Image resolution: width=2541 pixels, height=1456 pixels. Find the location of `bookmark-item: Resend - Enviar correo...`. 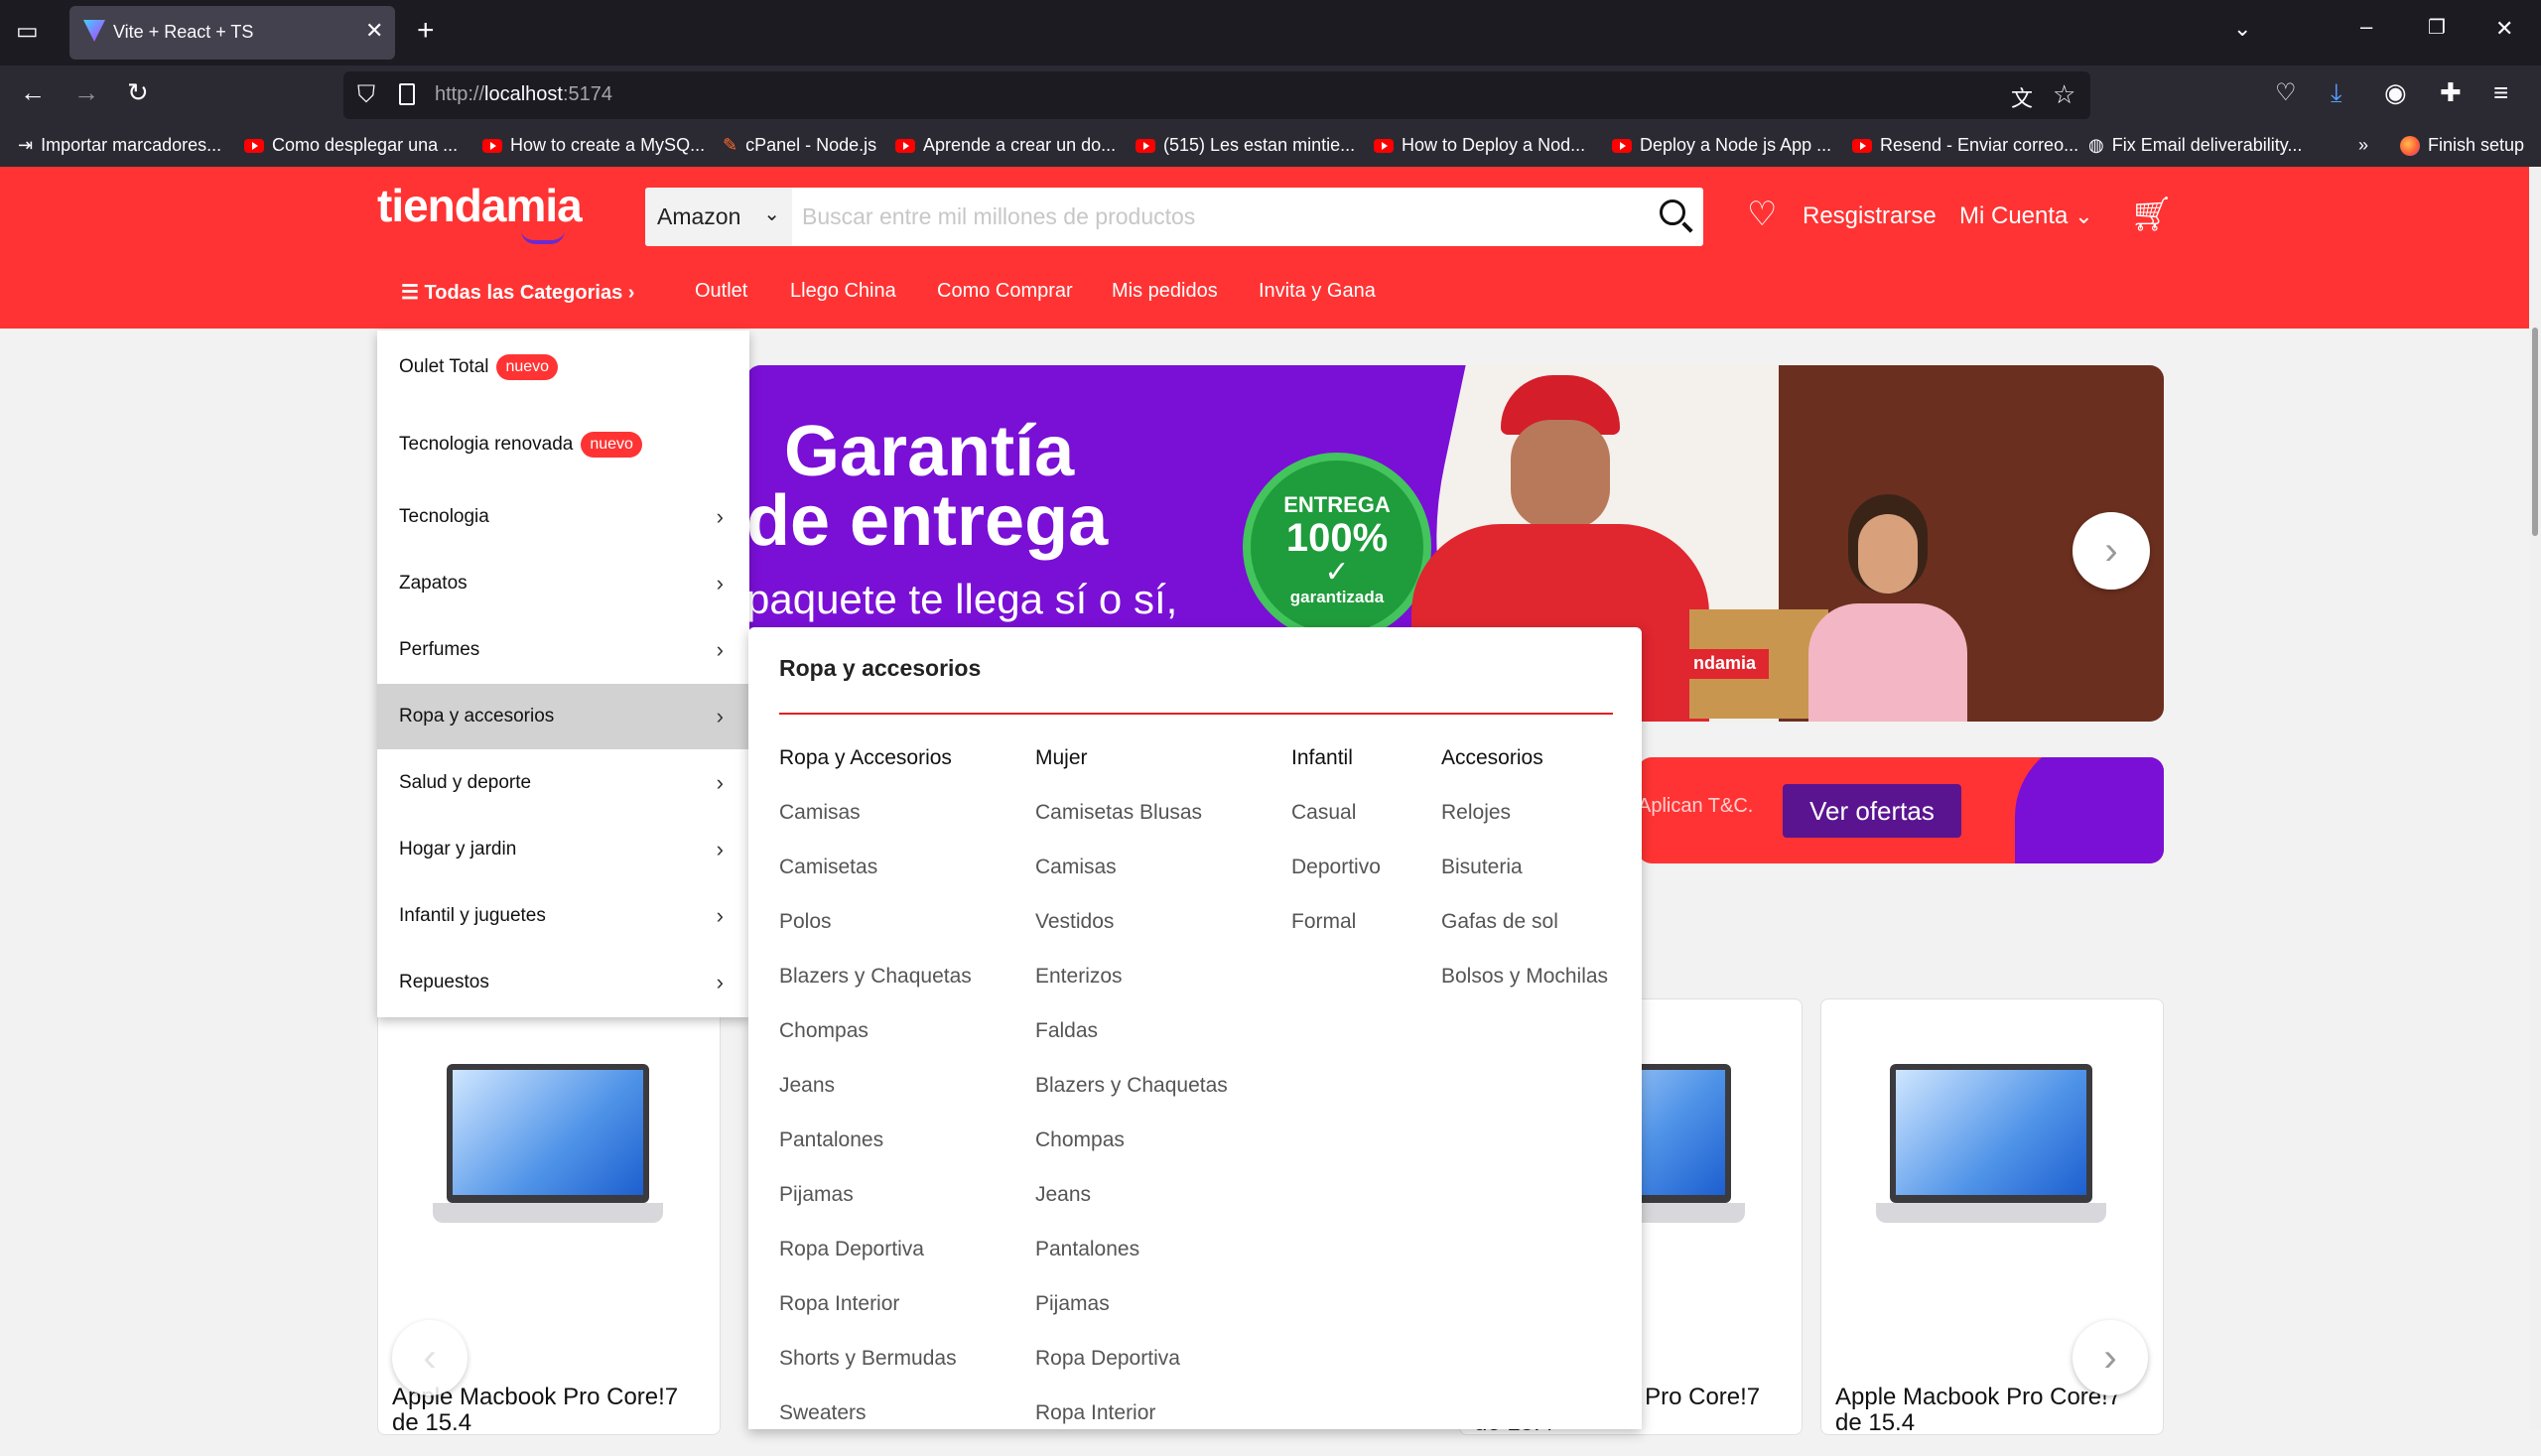

bookmark-item: Resend - Enviar correo... is located at coordinates (1965, 145).